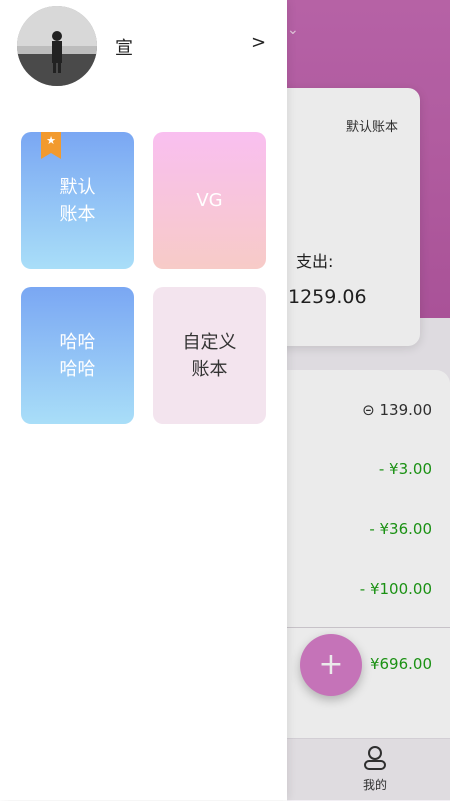 This screenshot has height=801, width=450. I want to click on book-card-haha: 哈哈 哈哈, so click(77, 355).